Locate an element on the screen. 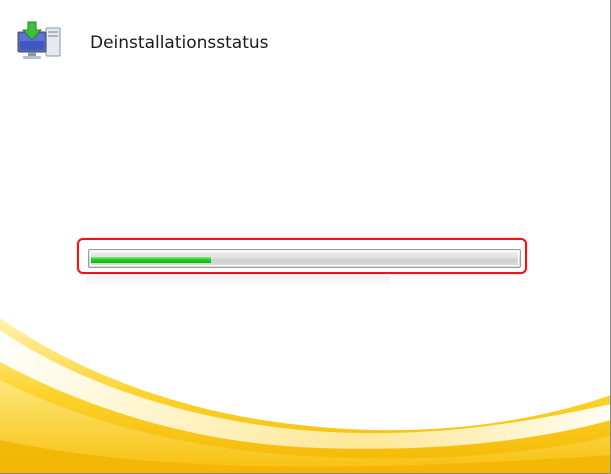 This screenshot has height=474, width=611. progress-shadow is located at coordinates (238, 281).